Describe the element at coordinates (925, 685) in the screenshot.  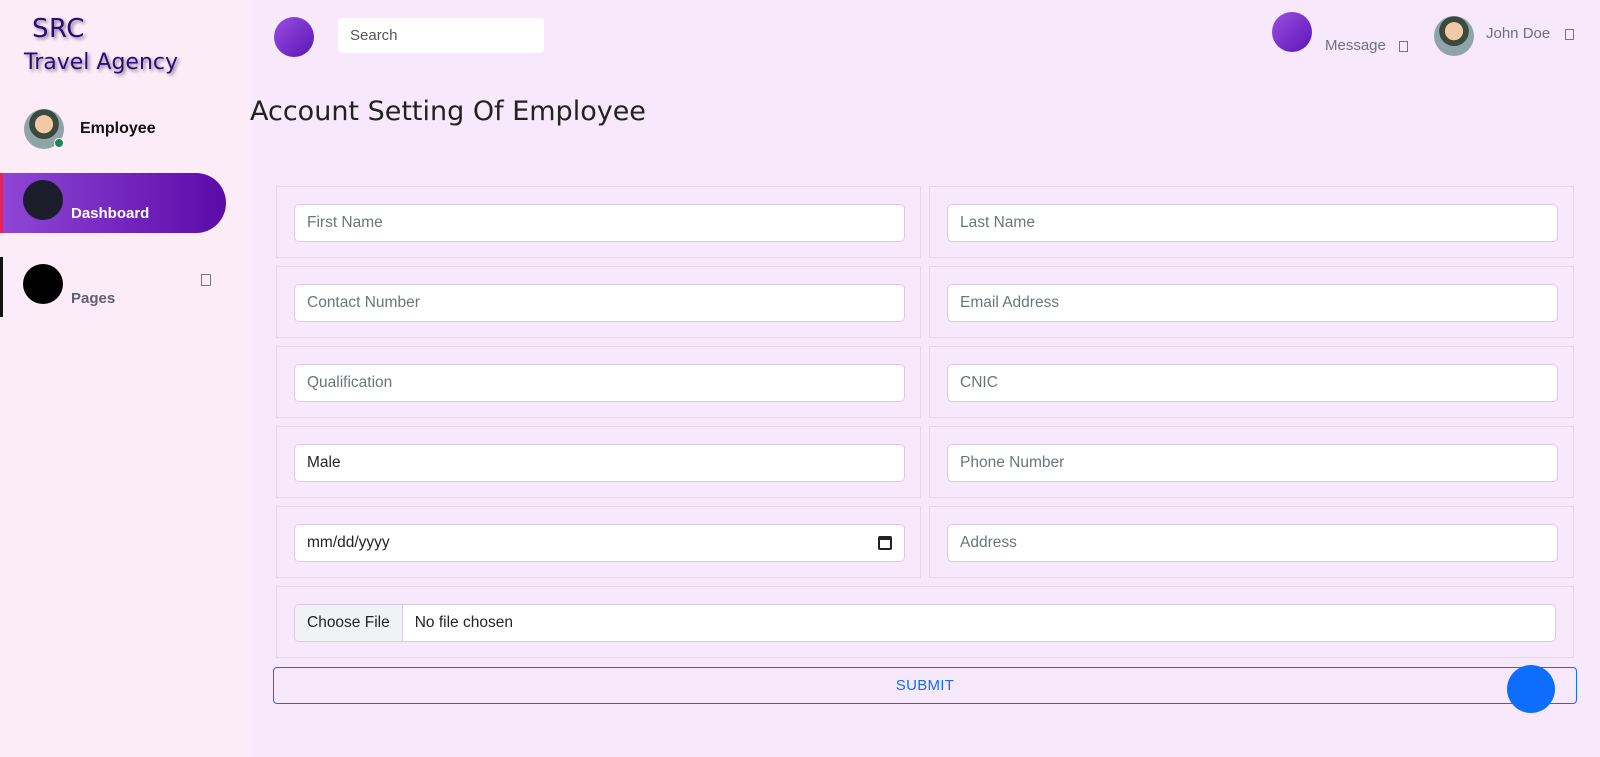
I see `submit-button: SUBMIT` at that location.